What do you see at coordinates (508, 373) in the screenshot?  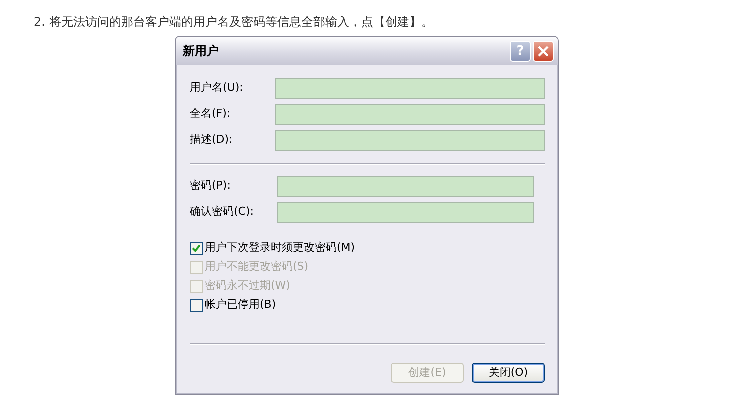 I see `close-dialog-button: 关闭(O)` at bounding box center [508, 373].